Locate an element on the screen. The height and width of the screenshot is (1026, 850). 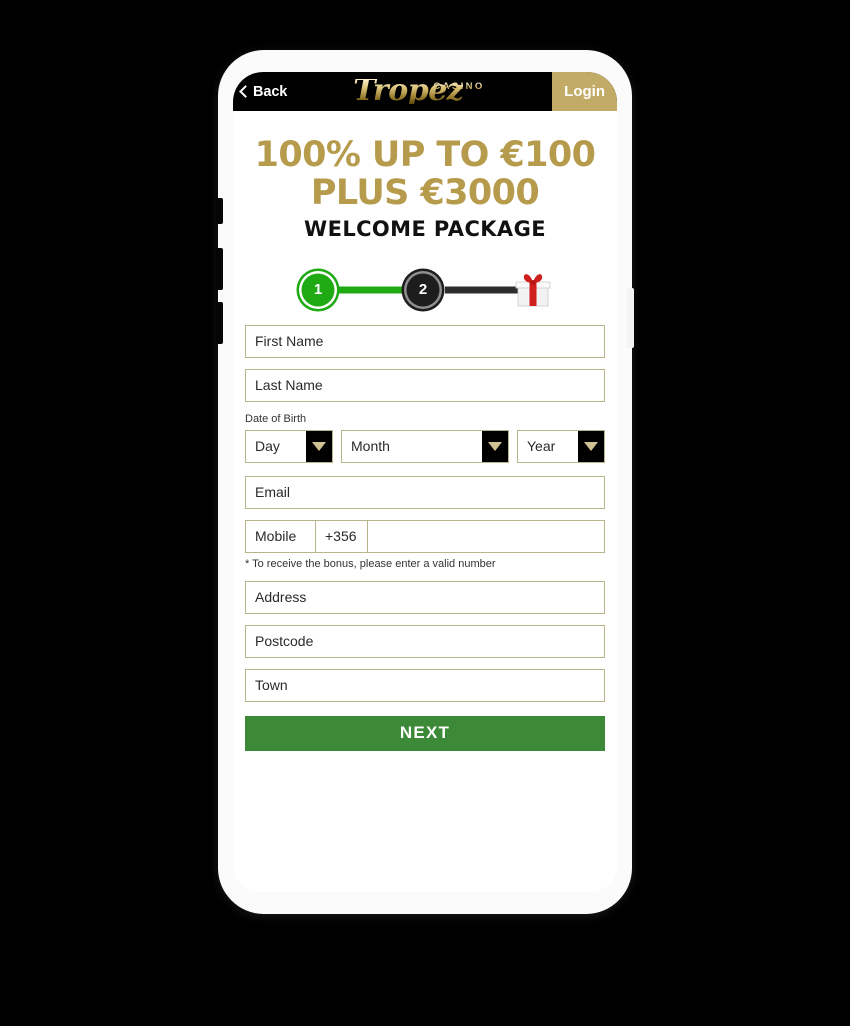
stepper-step-2: 2 is located at coordinates (423, 289).